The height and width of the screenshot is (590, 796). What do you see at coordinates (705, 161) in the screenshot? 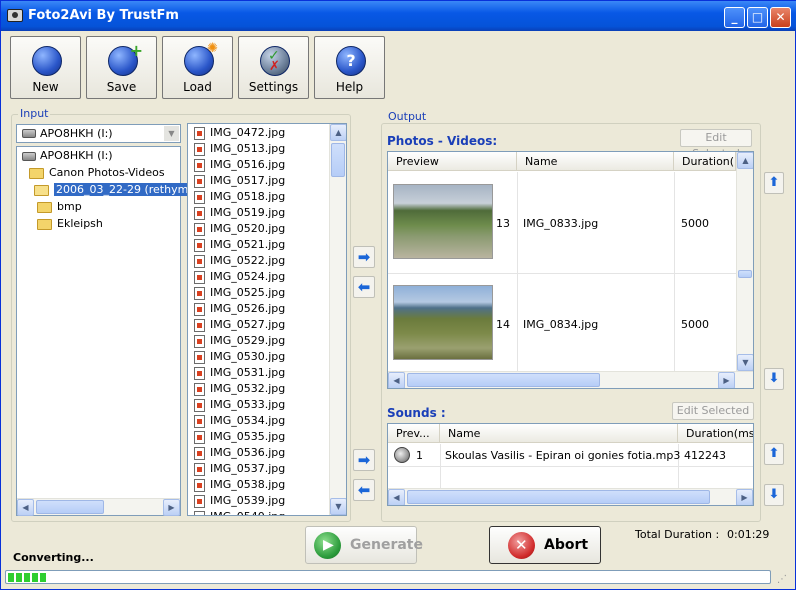
I see `column-header-duration: Duration(m` at bounding box center [705, 161].